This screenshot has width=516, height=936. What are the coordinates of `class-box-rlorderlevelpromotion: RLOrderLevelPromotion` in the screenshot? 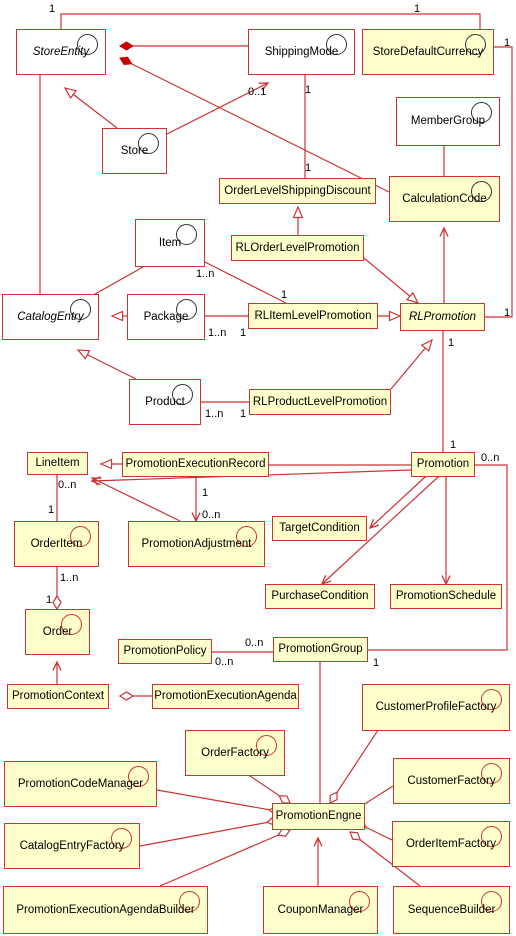 It's located at (297, 248).